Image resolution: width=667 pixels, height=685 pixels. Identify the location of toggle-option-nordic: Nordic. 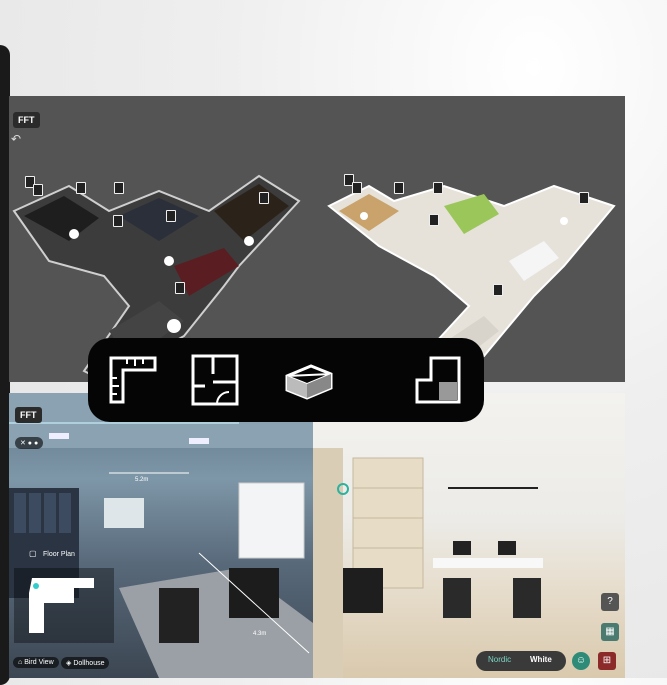
(499, 659).